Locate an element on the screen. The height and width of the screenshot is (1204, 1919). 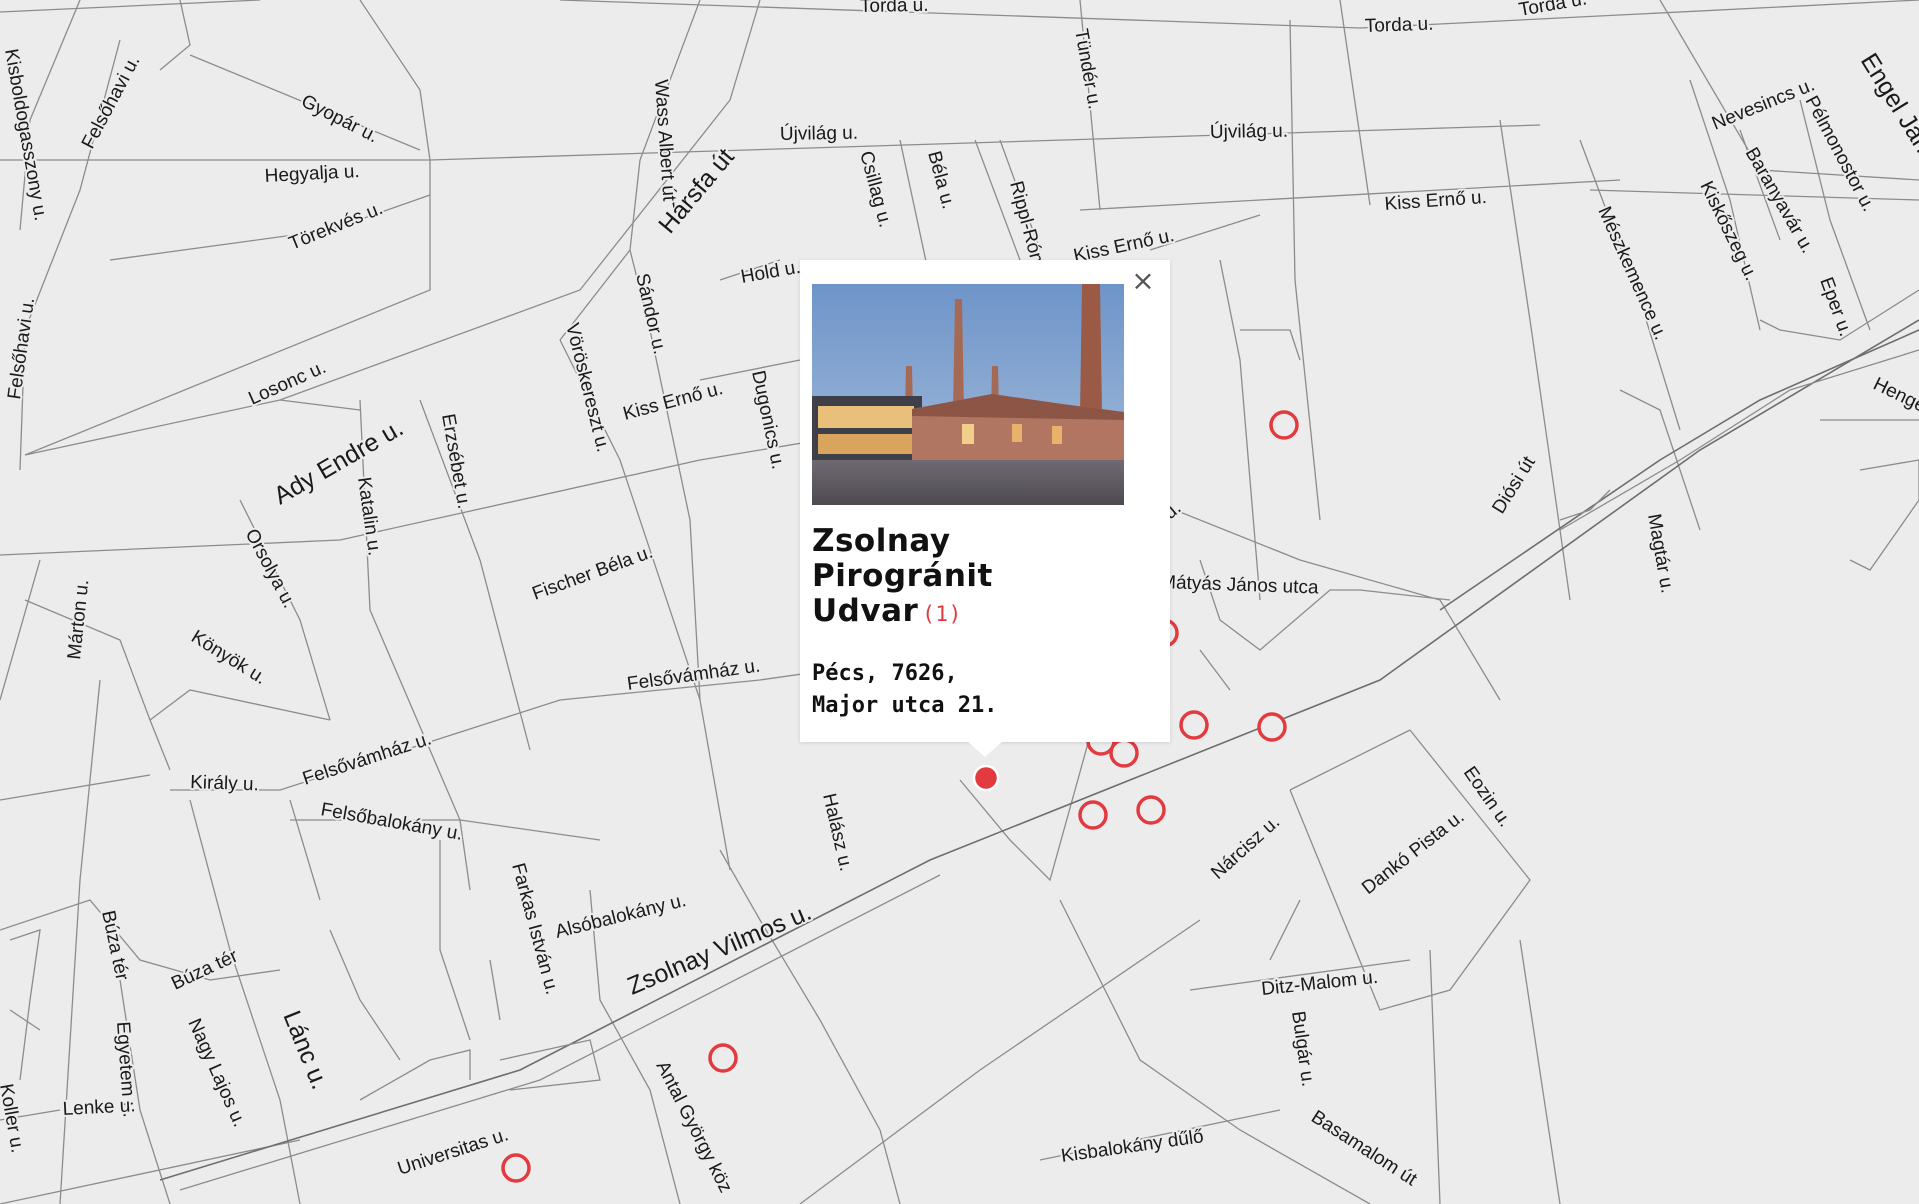
street-label: Alsóbalokány u. is located at coordinates (620, 916).